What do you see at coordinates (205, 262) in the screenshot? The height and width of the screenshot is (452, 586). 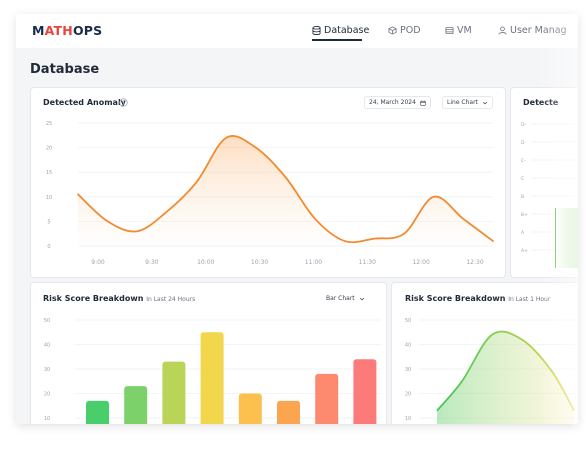 I see `x-tick-label: 10:00` at bounding box center [205, 262].